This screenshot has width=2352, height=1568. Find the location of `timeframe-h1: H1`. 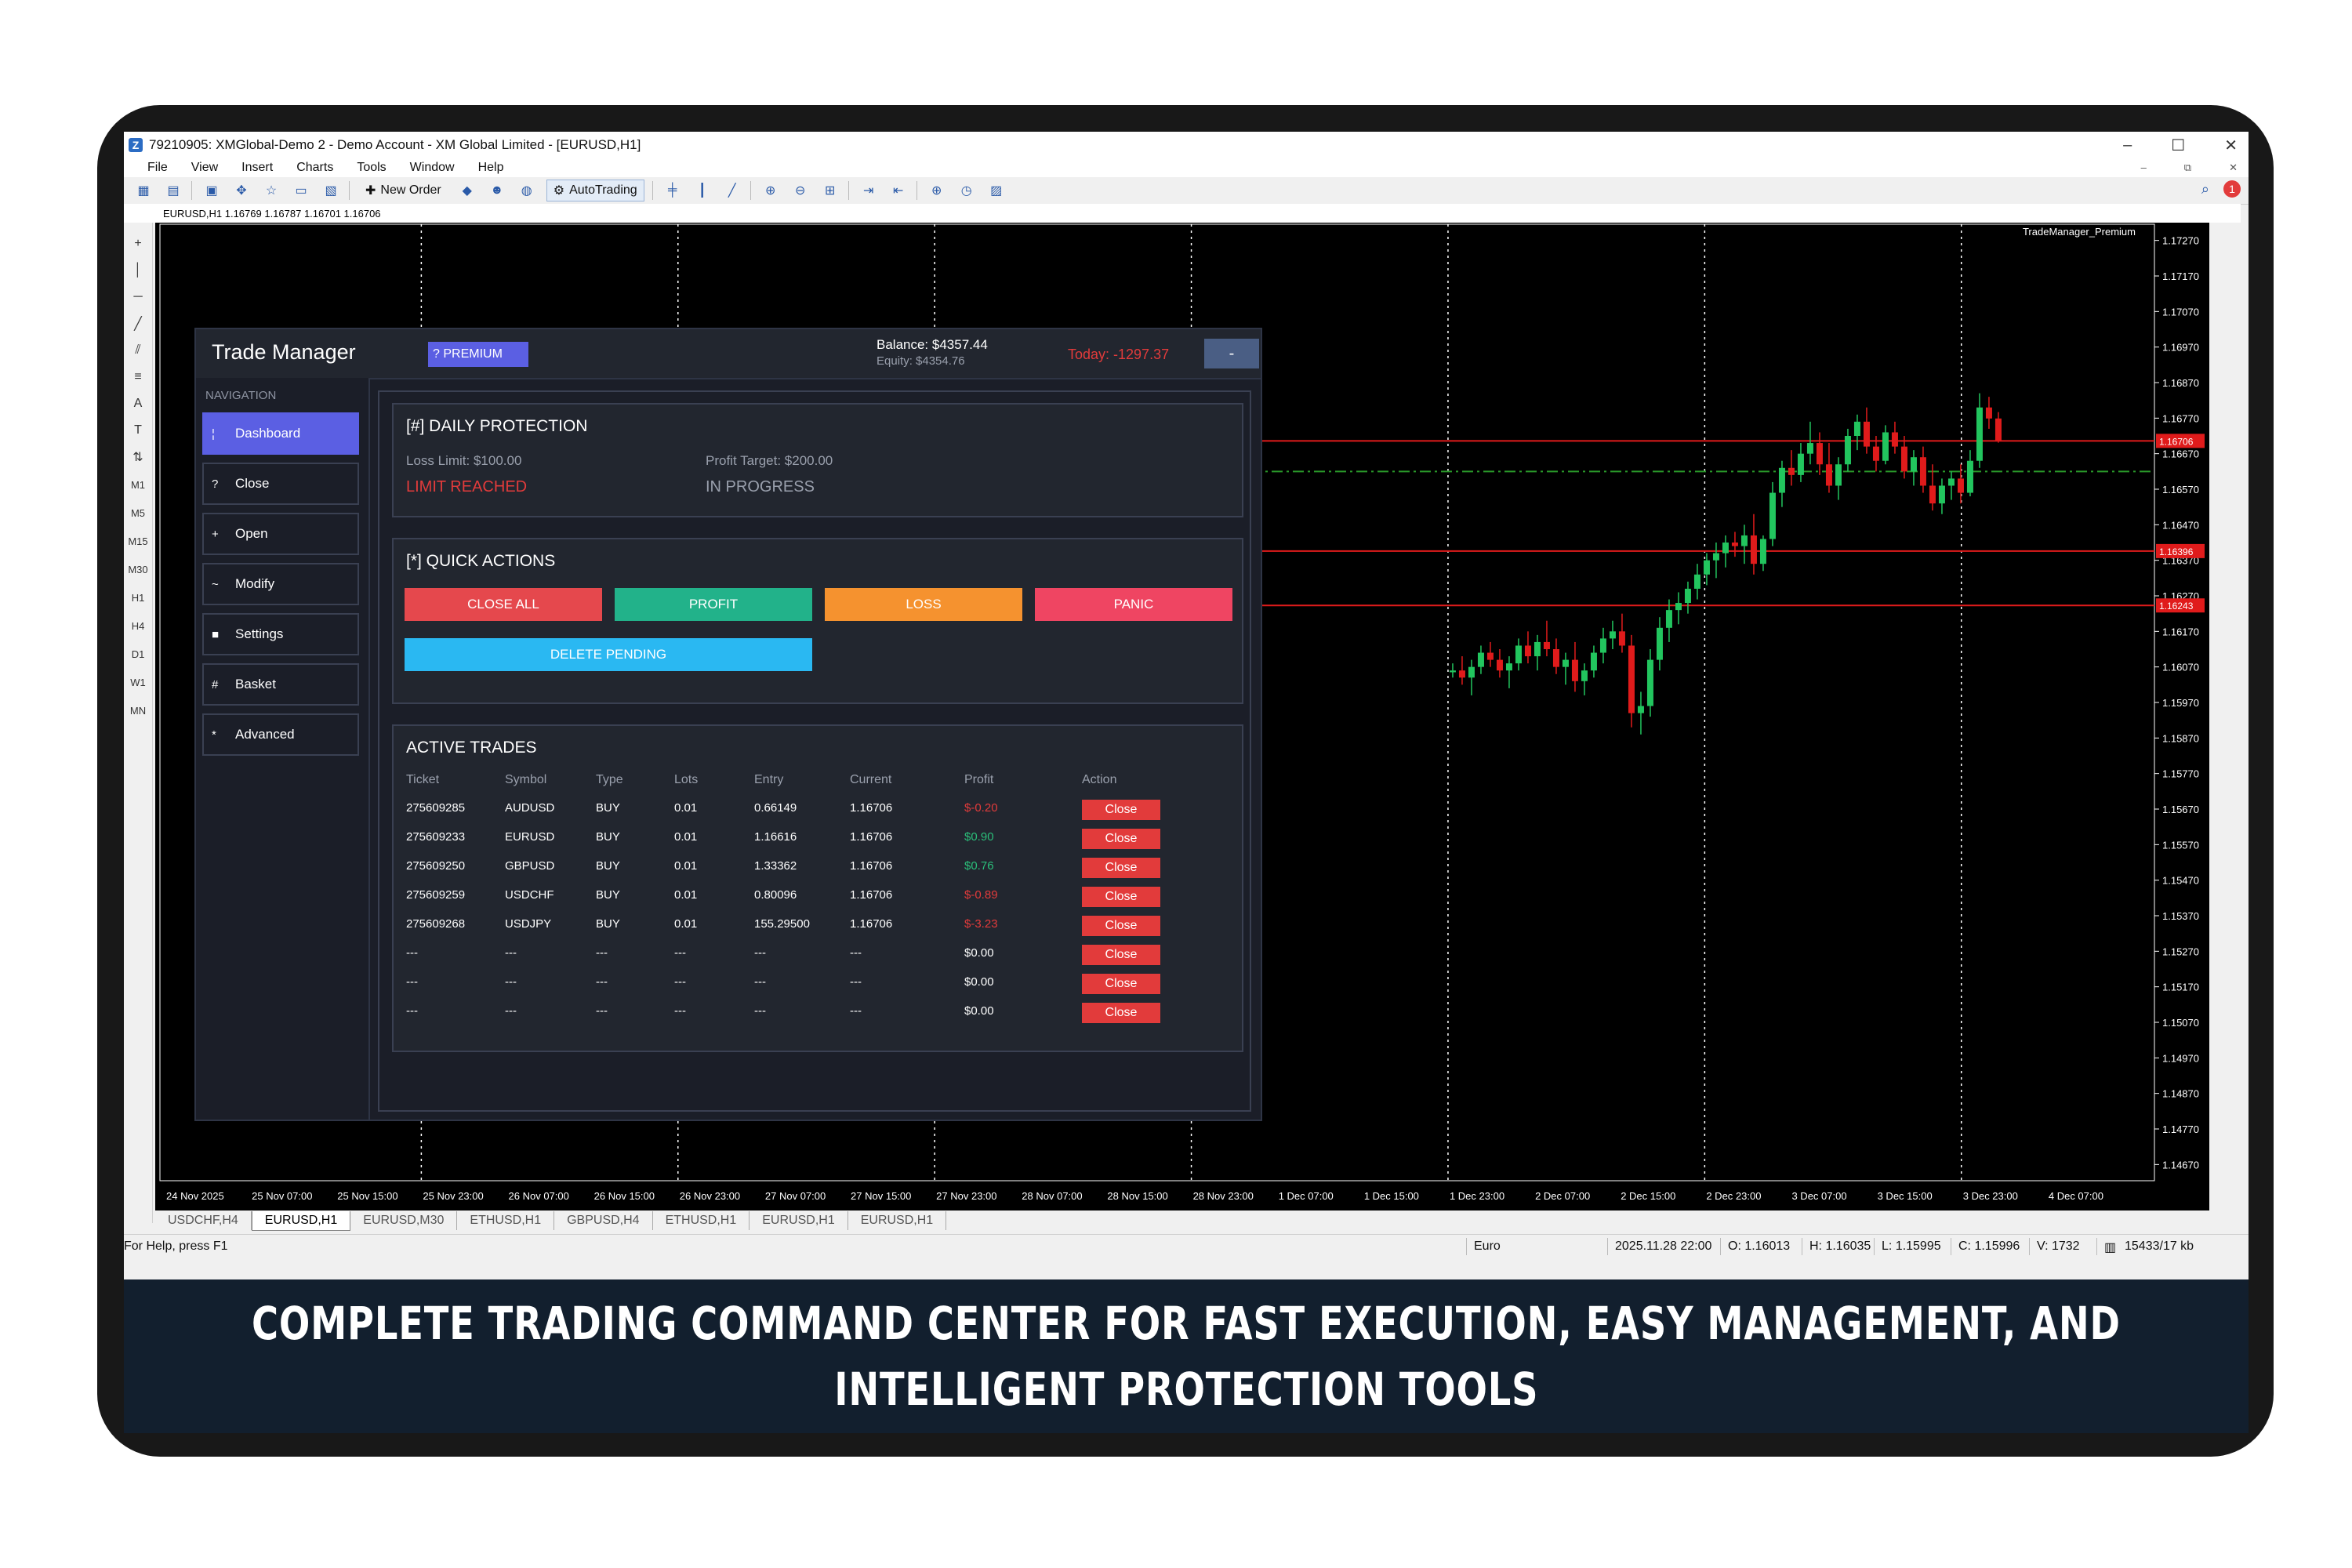

timeframe-h1: H1 is located at coordinates (138, 597).